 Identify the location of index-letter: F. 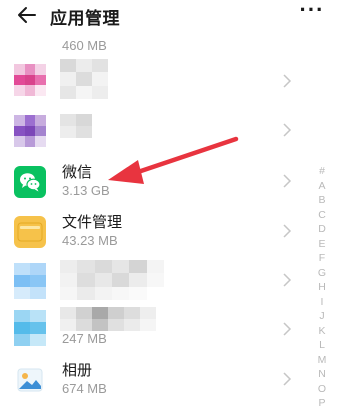
(322, 258).